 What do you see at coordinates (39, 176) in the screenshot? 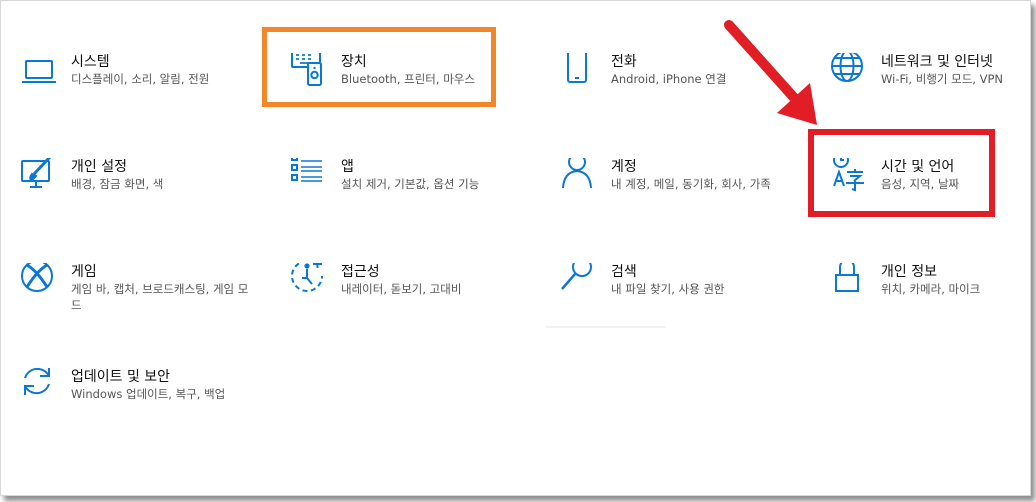
I see `personalization-icon` at bounding box center [39, 176].